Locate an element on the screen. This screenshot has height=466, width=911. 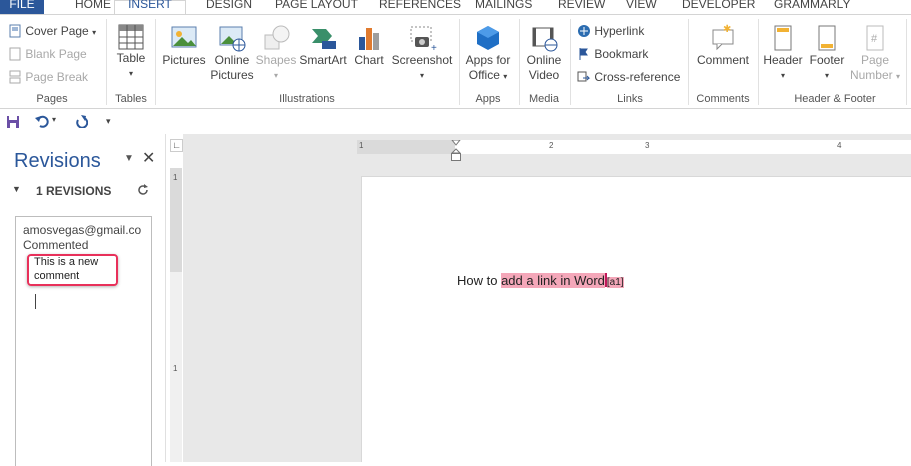
hyperlink-icon is located at coordinates (584, 31).